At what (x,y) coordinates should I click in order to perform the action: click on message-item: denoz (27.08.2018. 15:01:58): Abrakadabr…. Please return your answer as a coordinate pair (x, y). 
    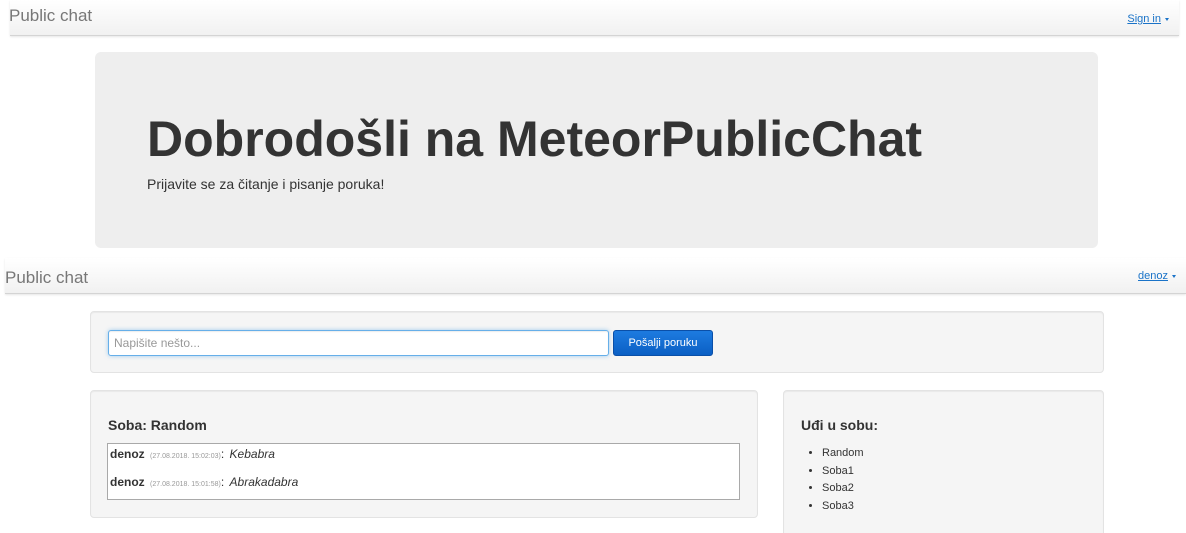
    Looking at the image, I should click on (204, 482).